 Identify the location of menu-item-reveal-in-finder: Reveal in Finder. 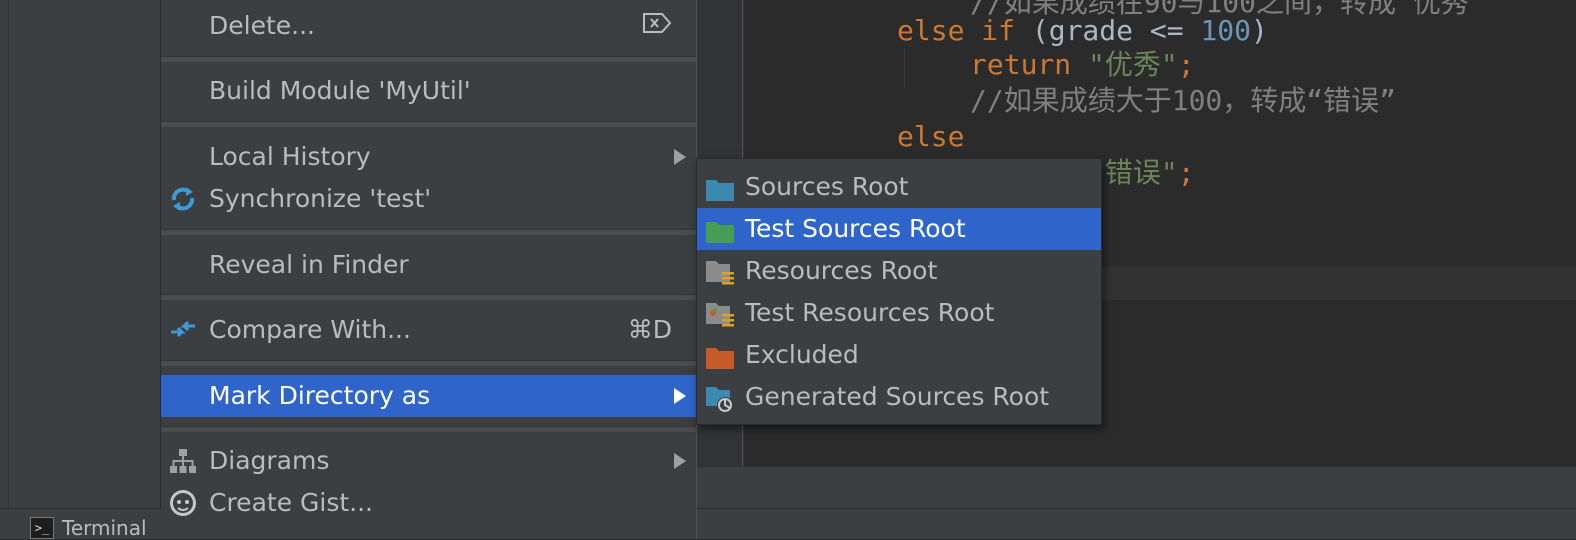
(428, 265).